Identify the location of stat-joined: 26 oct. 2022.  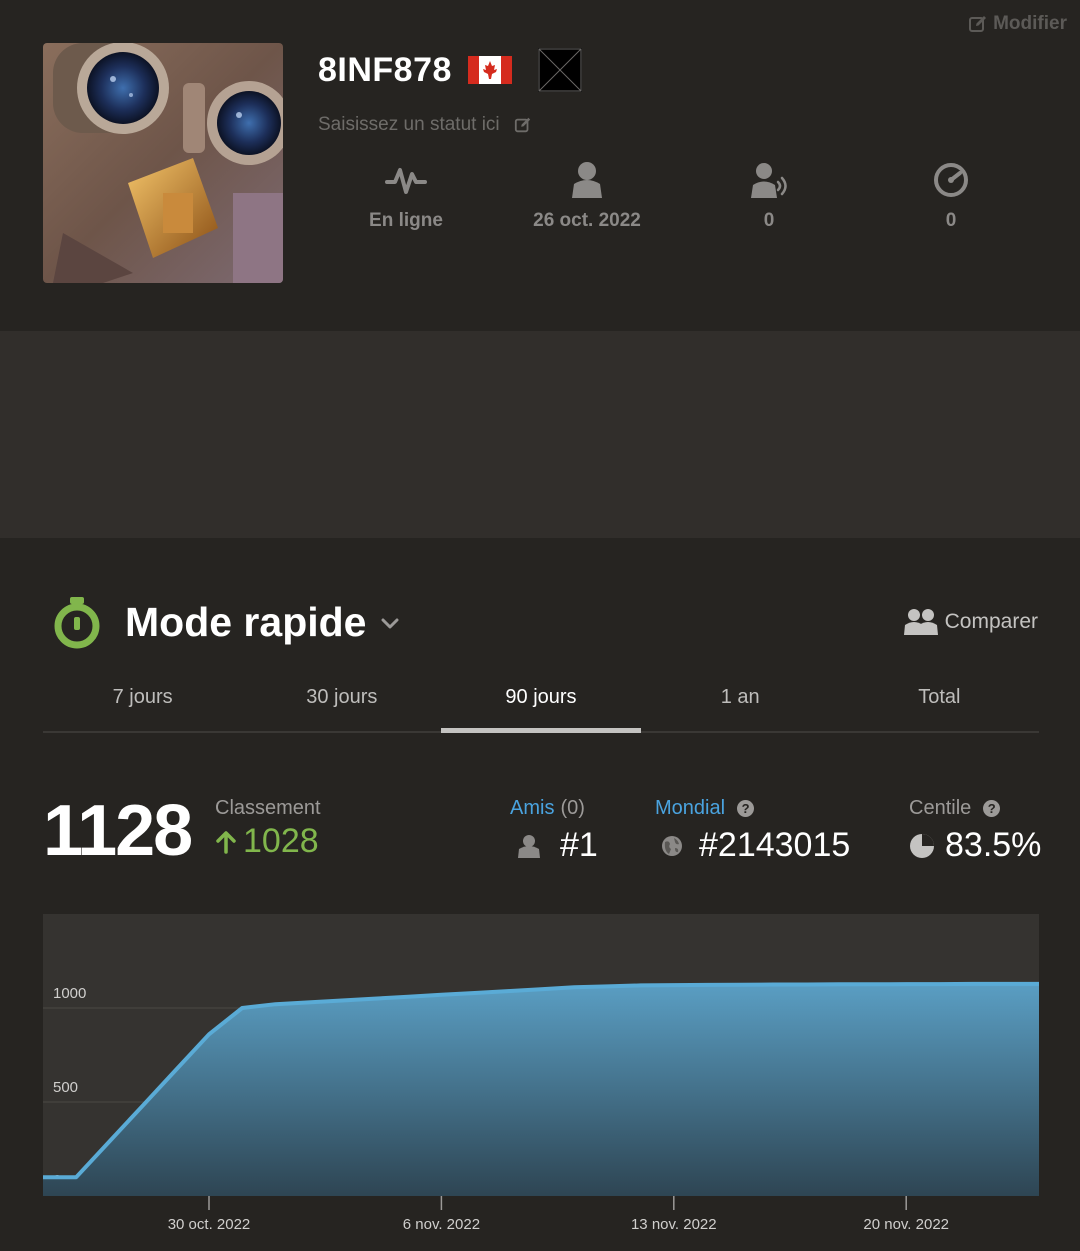
(587, 196).